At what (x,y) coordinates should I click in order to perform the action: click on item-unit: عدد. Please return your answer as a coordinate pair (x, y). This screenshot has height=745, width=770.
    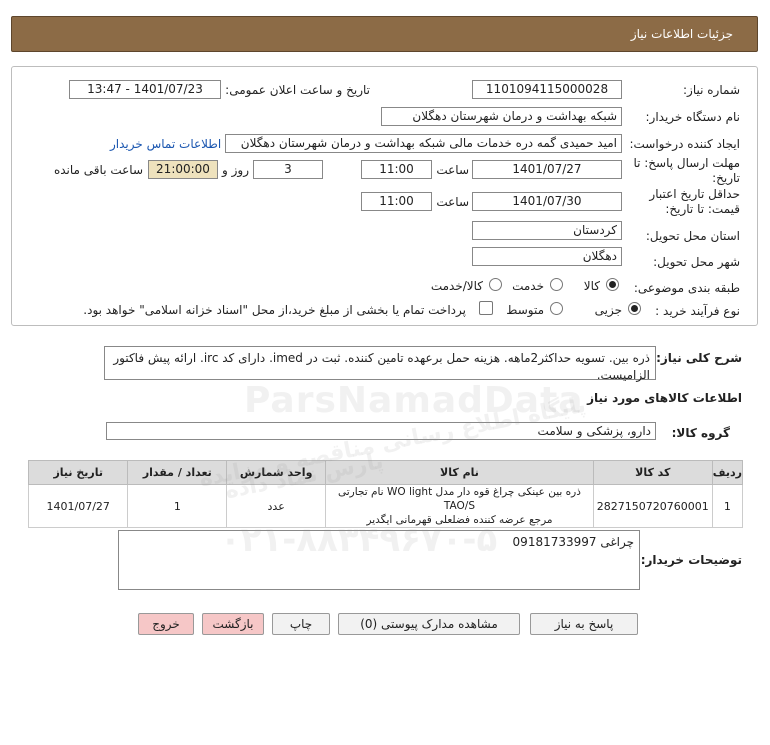
    Looking at the image, I should click on (276, 506).